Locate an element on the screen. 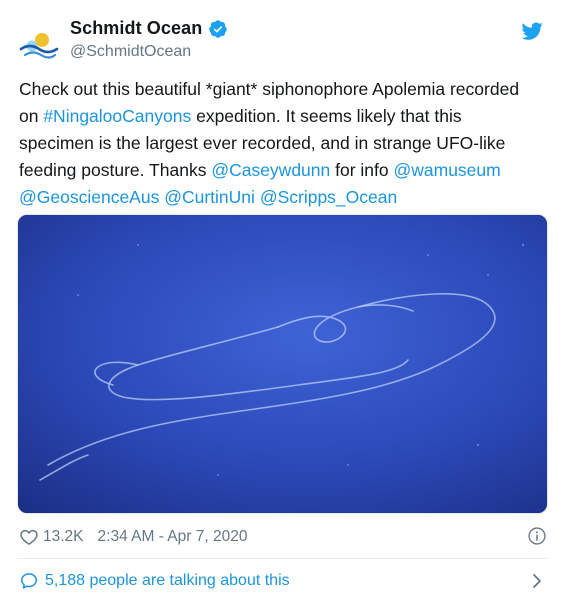 The width and height of the screenshot is (564, 600). tweet-line: expedition. It seems likely that this is located at coordinates (326, 116).